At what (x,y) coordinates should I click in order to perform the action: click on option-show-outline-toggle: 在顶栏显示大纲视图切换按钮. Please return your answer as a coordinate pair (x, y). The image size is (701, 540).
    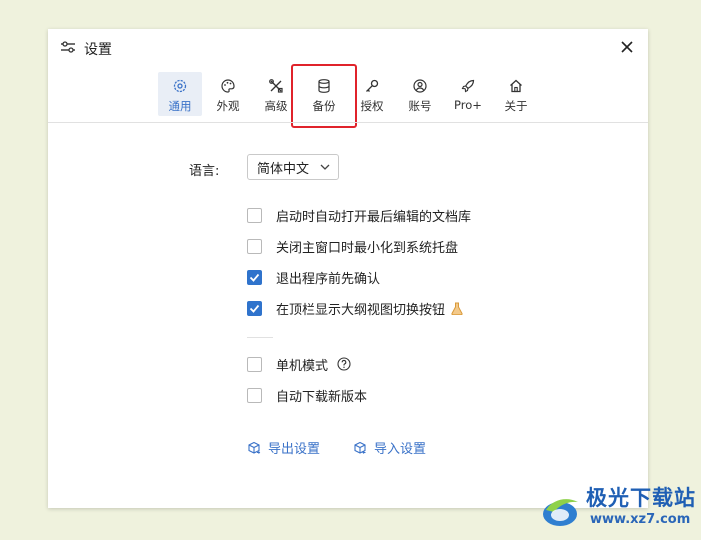
    Looking at the image, I should click on (355, 308).